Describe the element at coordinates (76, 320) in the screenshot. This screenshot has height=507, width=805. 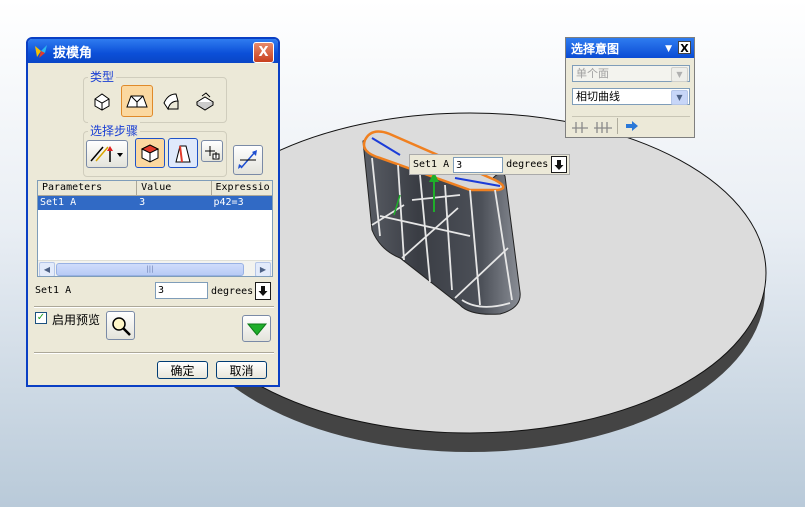
I see `enable-preview-label: 启用预览` at that location.